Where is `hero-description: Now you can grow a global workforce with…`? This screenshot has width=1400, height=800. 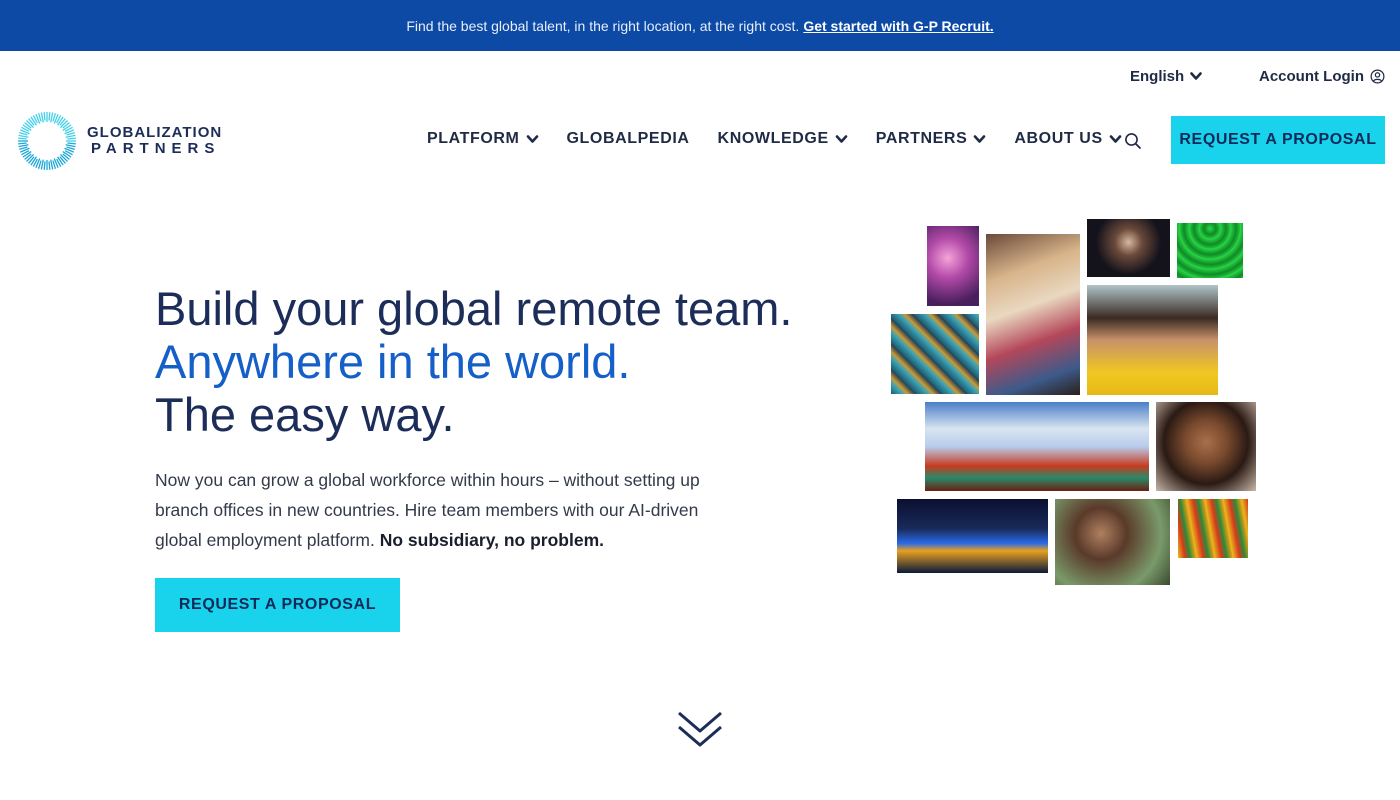 hero-description: Now you can grow a global workforce with… is located at coordinates (450, 510).